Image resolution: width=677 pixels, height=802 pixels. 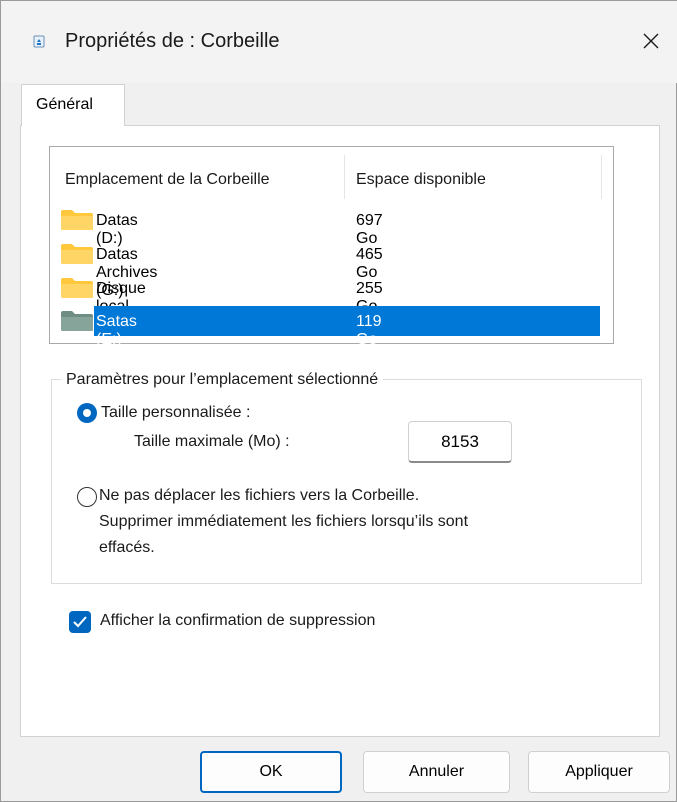 What do you see at coordinates (127, 547) in the screenshot?
I see `no-move-label-line3: effacés.` at bounding box center [127, 547].